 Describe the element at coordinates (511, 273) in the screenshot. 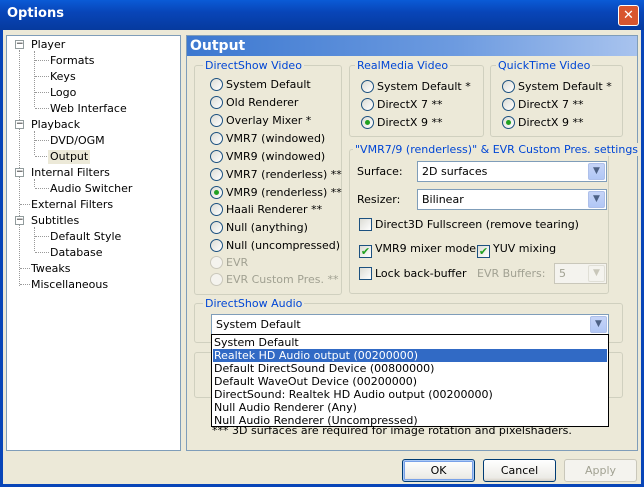

I see `evr-buffers-label: EVR Buffers:` at that location.